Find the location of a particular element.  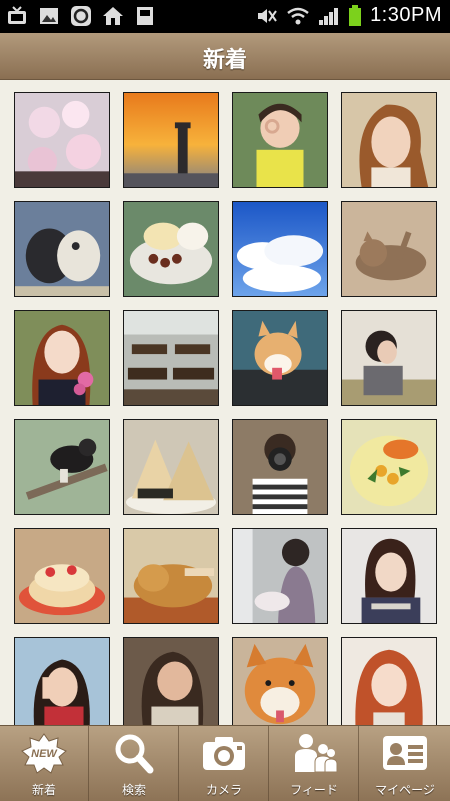

soup-dish-photo is located at coordinates (389, 467).